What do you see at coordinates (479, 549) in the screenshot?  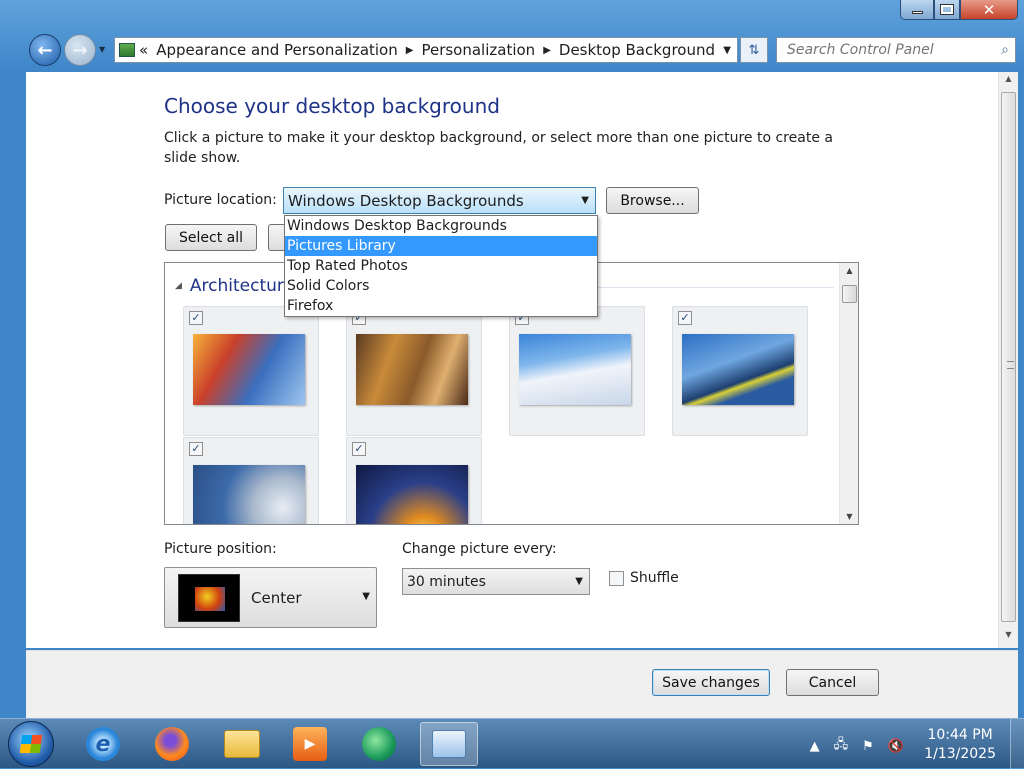 I see `change-picture-label: Change picture every:` at bounding box center [479, 549].